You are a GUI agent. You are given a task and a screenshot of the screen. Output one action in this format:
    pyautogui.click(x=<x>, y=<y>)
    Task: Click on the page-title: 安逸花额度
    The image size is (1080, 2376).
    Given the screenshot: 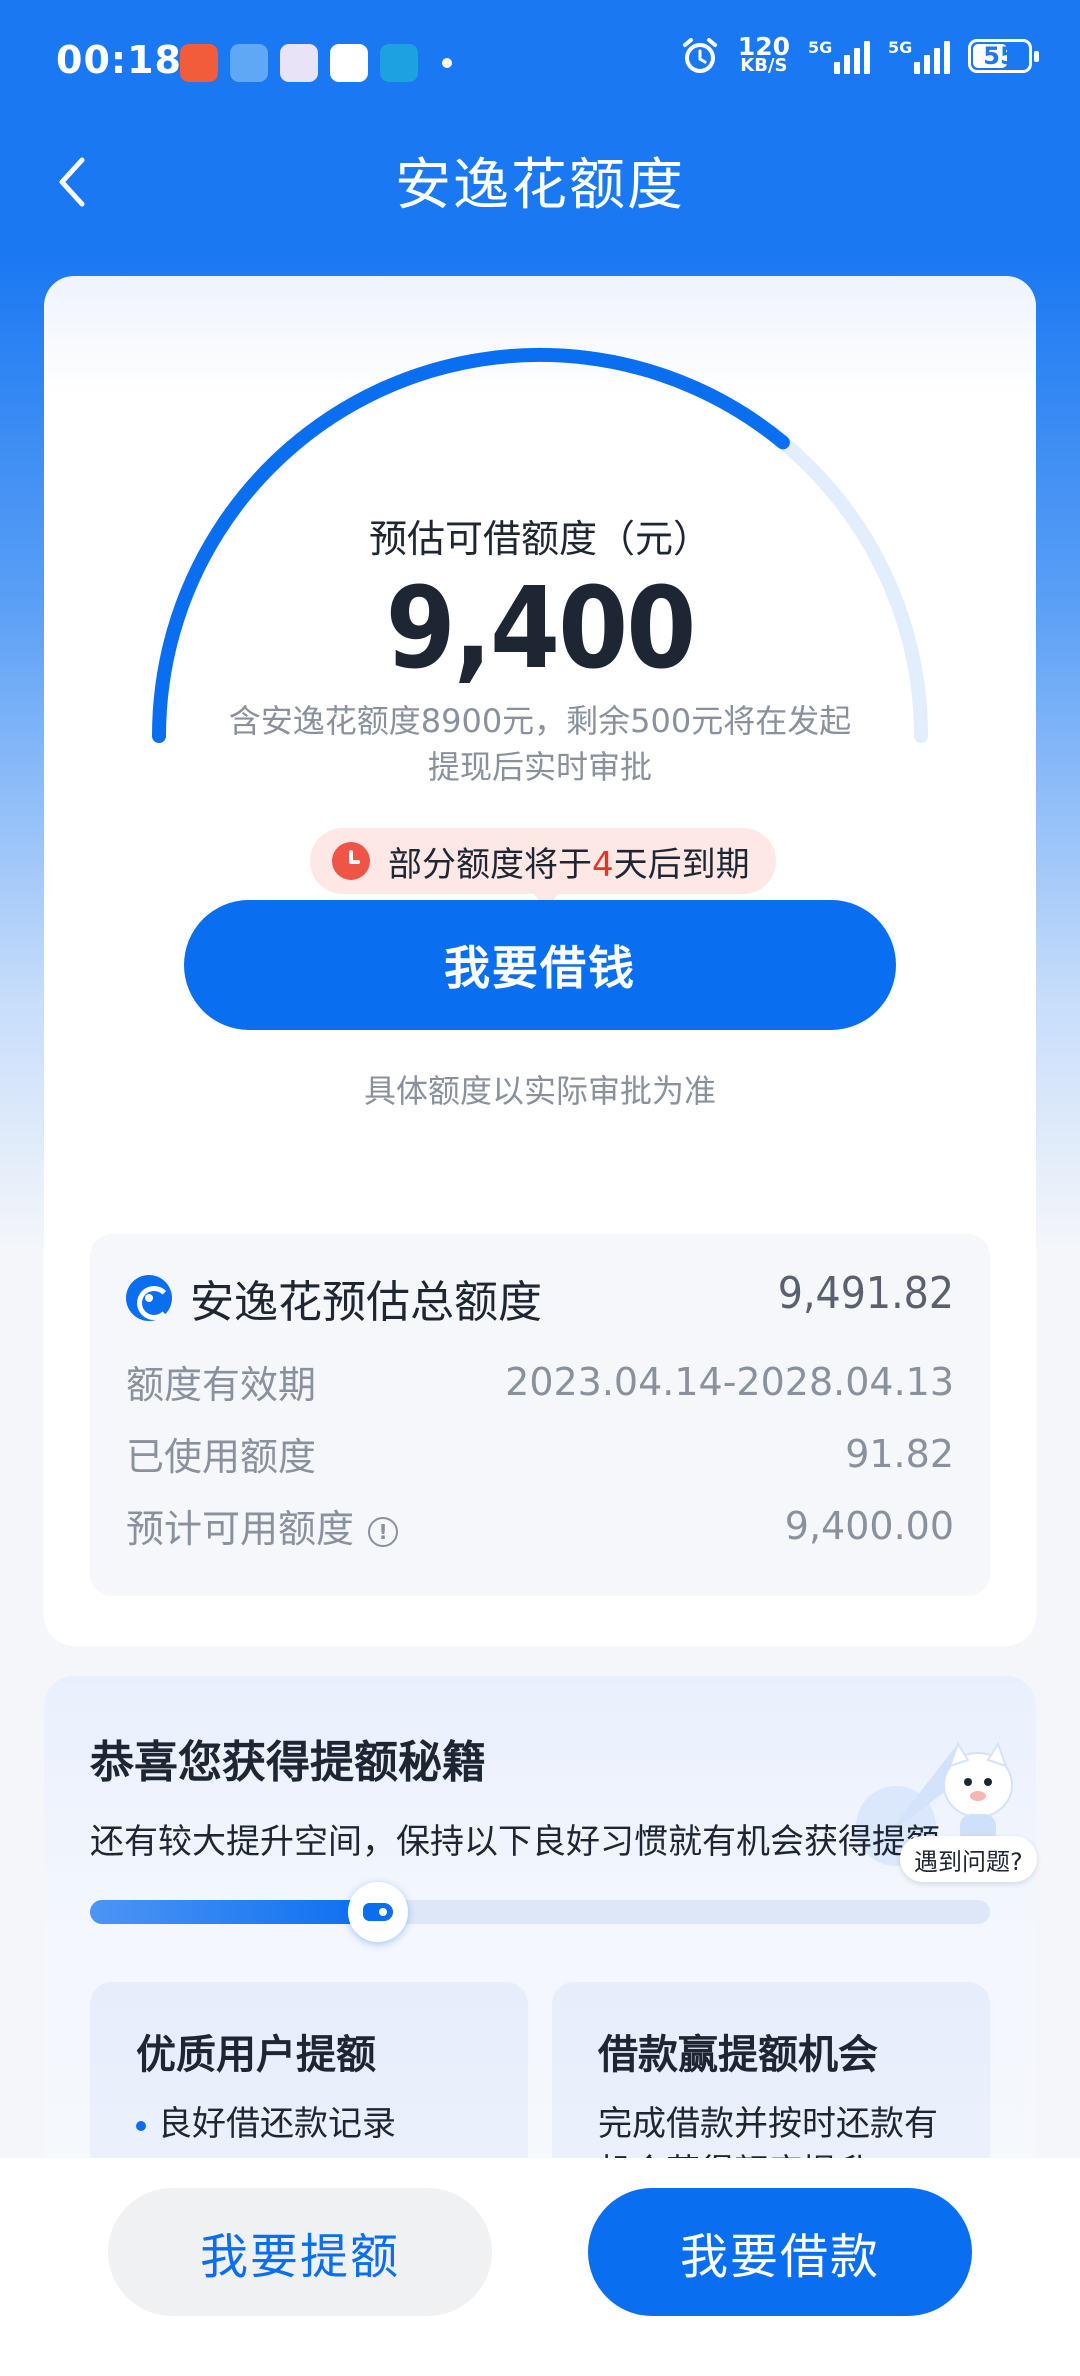 What is the action you would take?
    pyautogui.click(x=540, y=185)
    